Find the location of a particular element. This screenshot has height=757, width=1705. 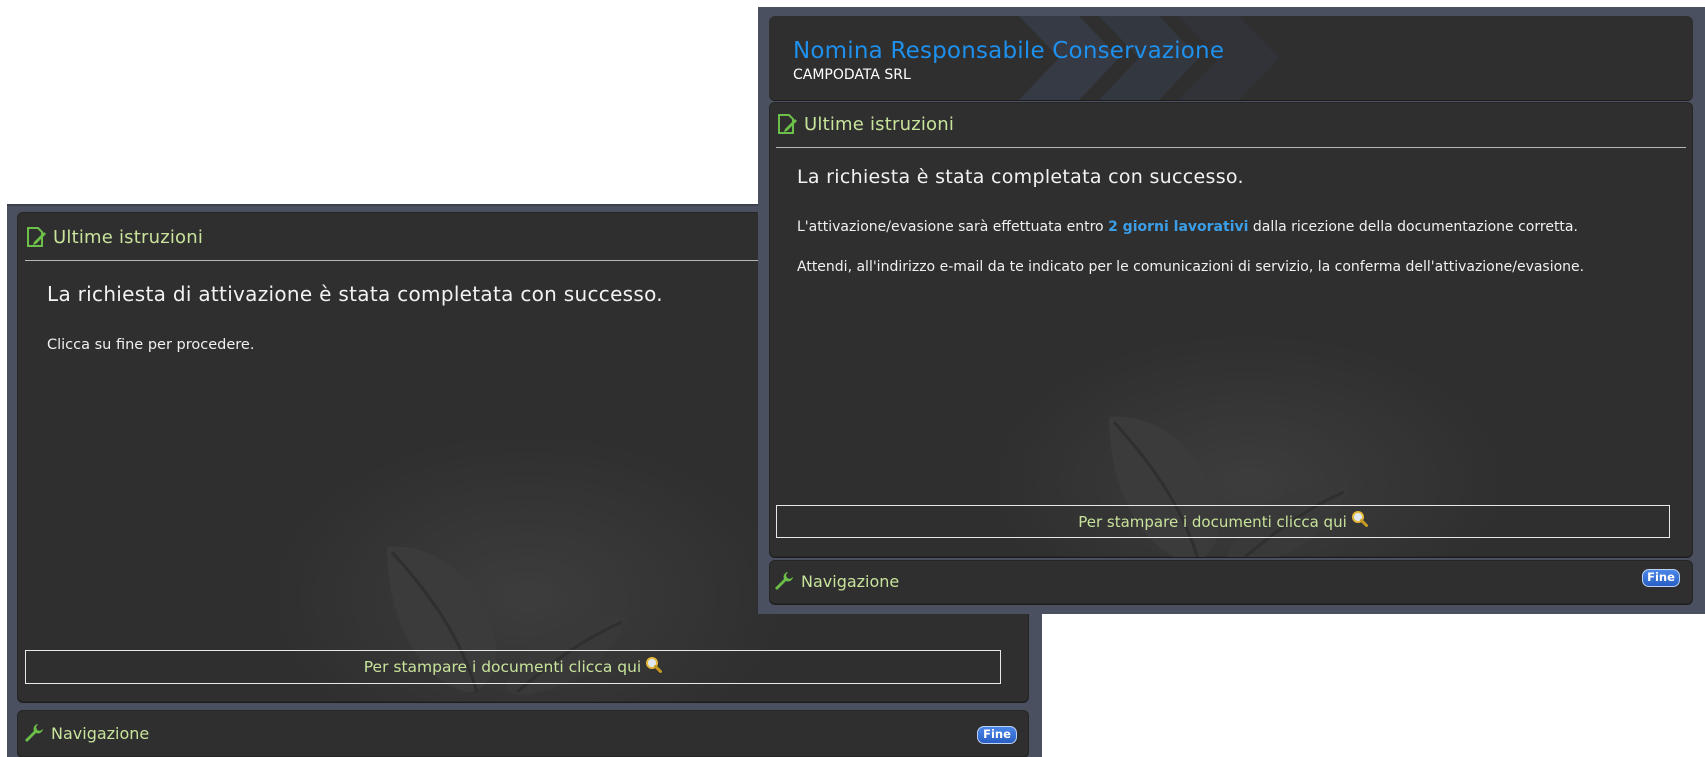

page-title: Nomina Responsabile Conservazione is located at coordinates (1009, 51).